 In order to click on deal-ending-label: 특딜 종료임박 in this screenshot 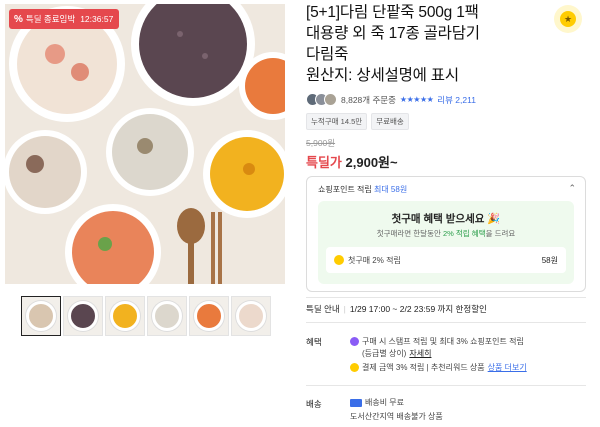, I will do `click(50, 19)`.